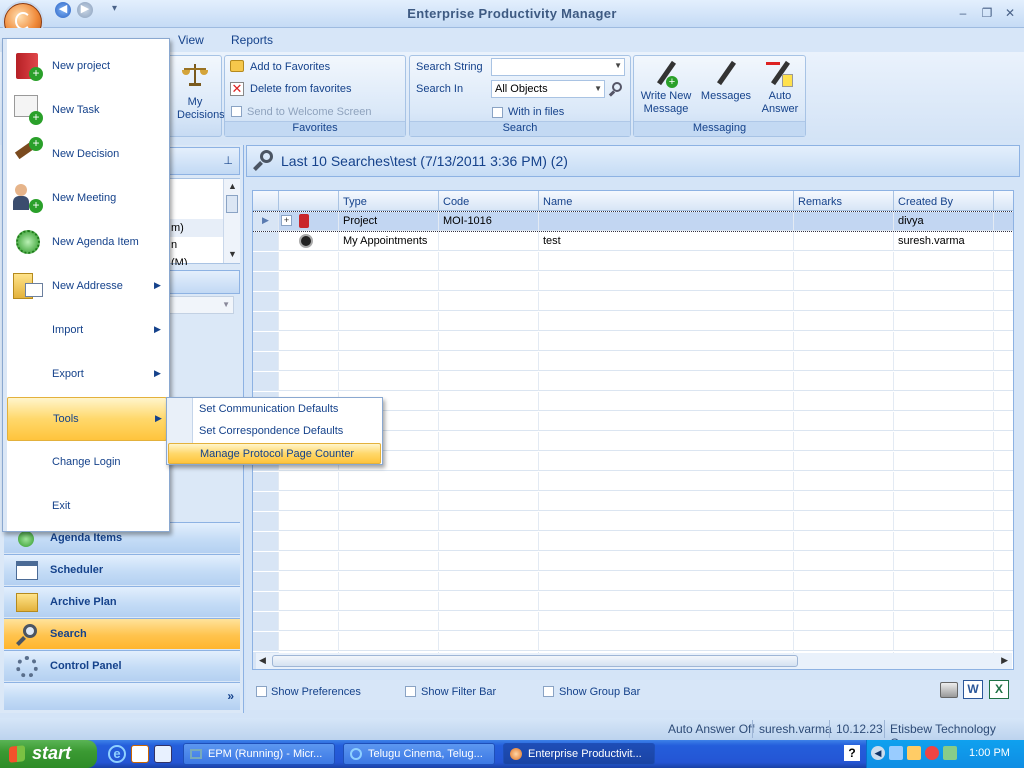 This screenshot has height=768, width=1024. I want to click on clock: 1:00 PM, so click(989, 753).